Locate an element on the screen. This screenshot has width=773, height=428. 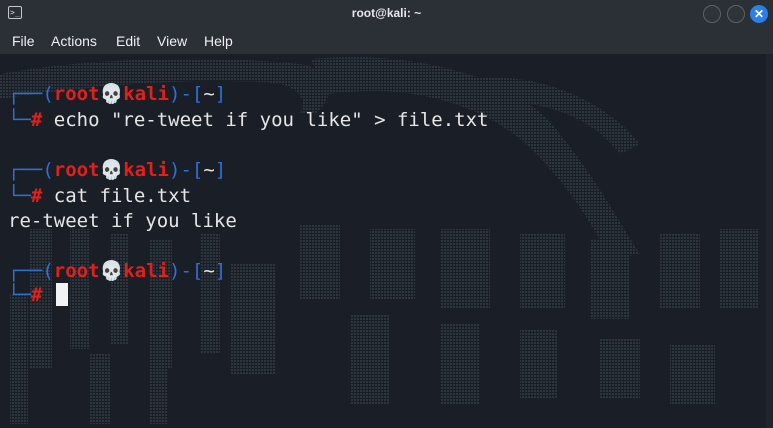
prompt-line-3: ┌──(root💀kali)-[~] is located at coordinates (117, 271).